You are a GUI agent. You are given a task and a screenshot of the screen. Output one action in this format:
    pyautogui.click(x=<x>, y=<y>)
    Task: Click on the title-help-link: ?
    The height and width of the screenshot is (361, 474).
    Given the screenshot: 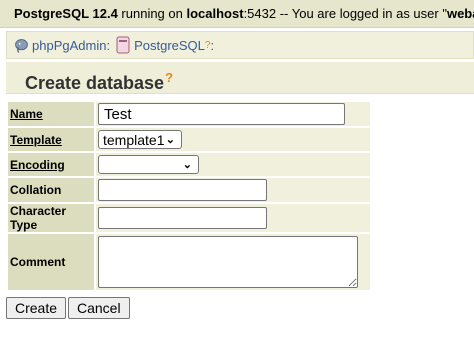 What is the action you would take?
    pyautogui.click(x=169, y=77)
    